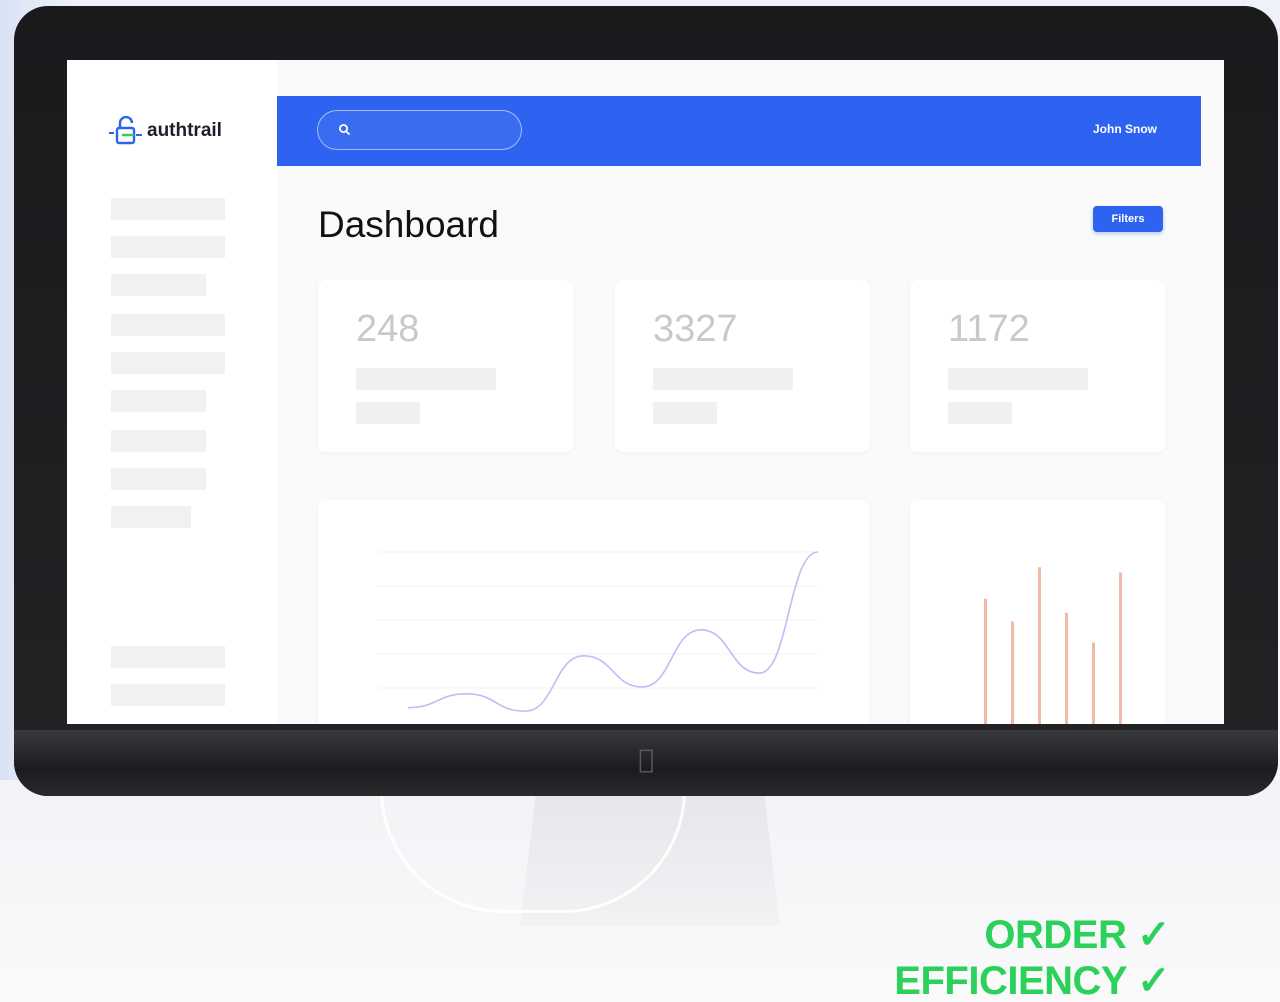 The image size is (1280, 1002). I want to click on search-icon, so click(345, 130).